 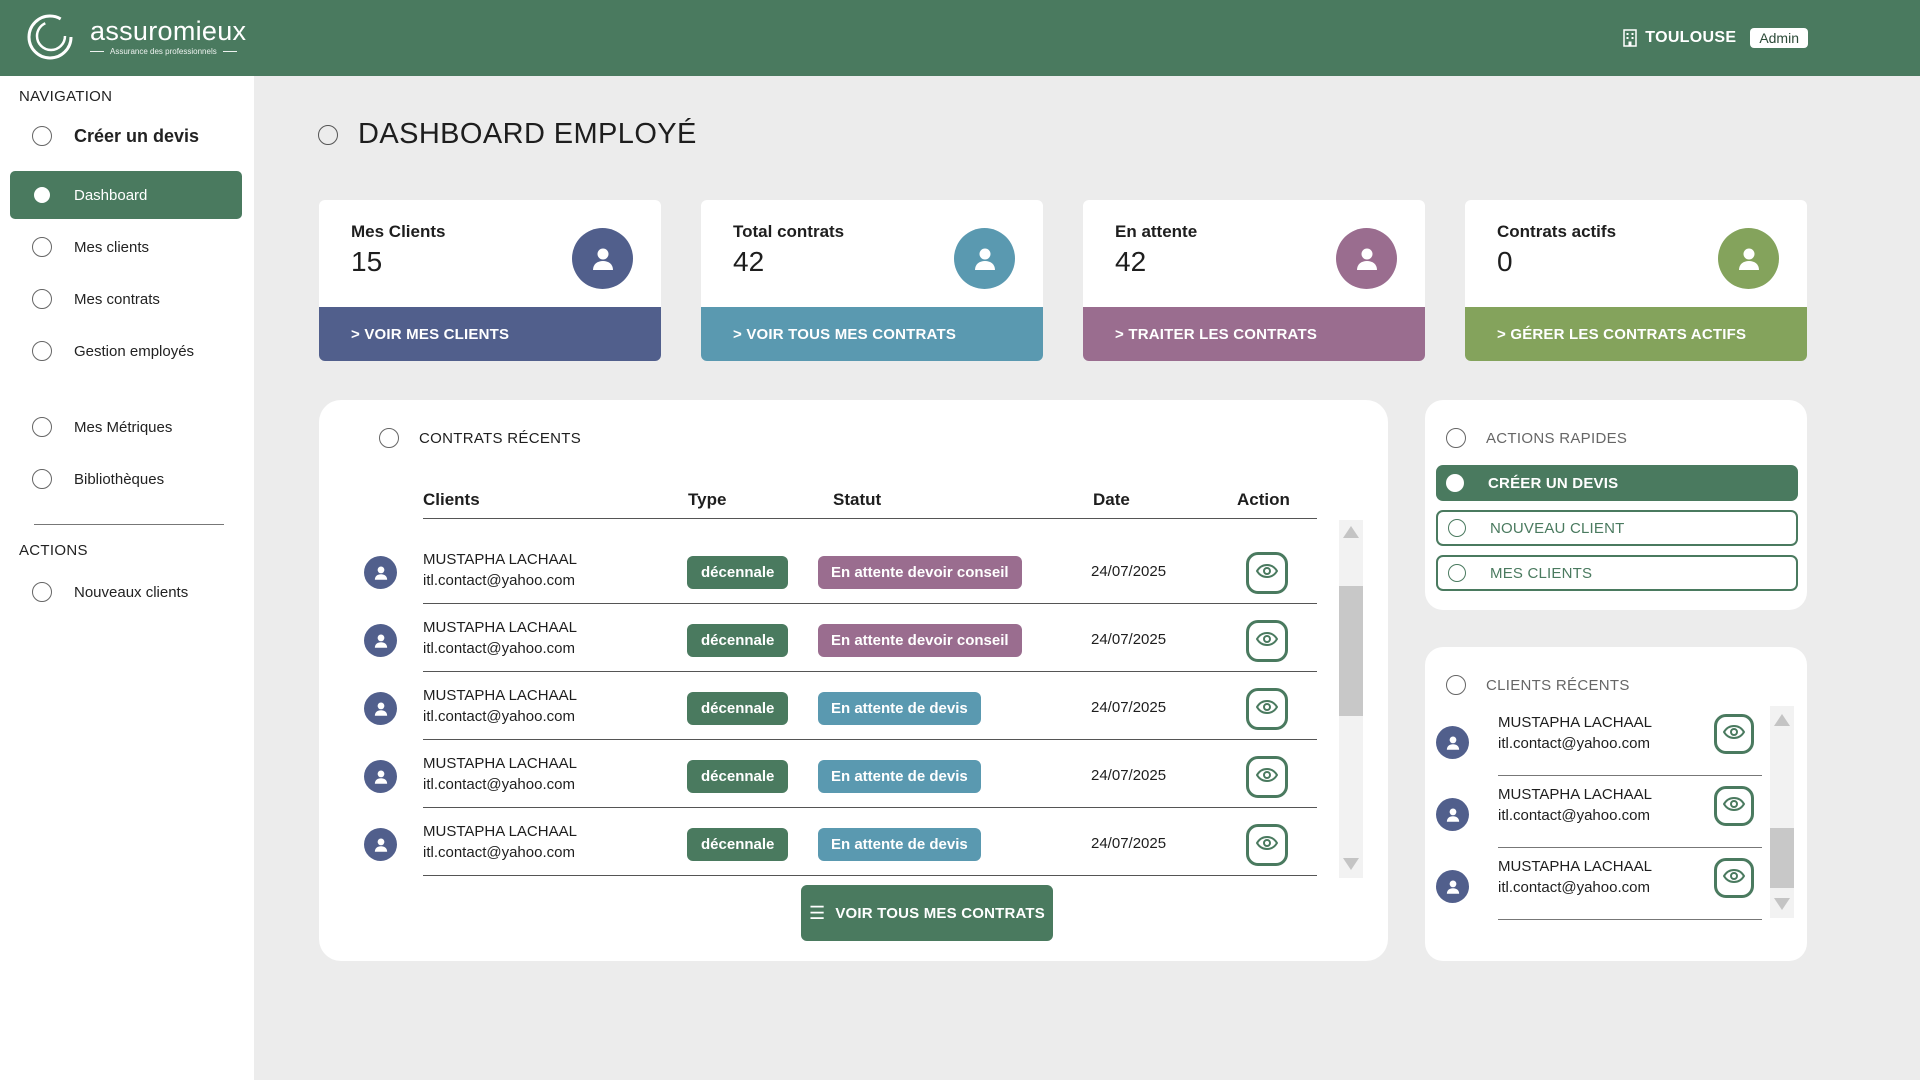 I want to click on create-quote-button: CRÉER UN DEVIS, so click(x=1617, y=483).